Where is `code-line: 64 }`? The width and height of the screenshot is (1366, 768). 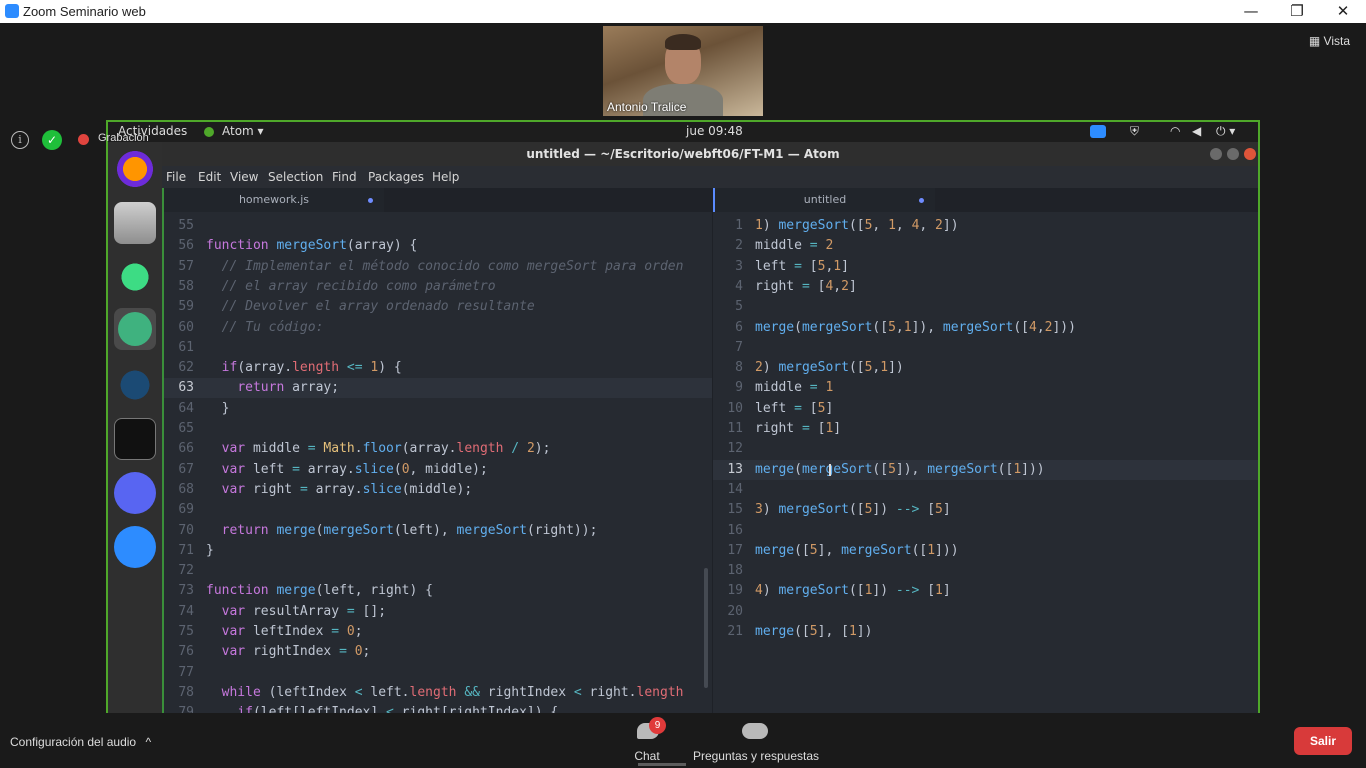
code-line: 64 } is located at coordinates (438, 409).